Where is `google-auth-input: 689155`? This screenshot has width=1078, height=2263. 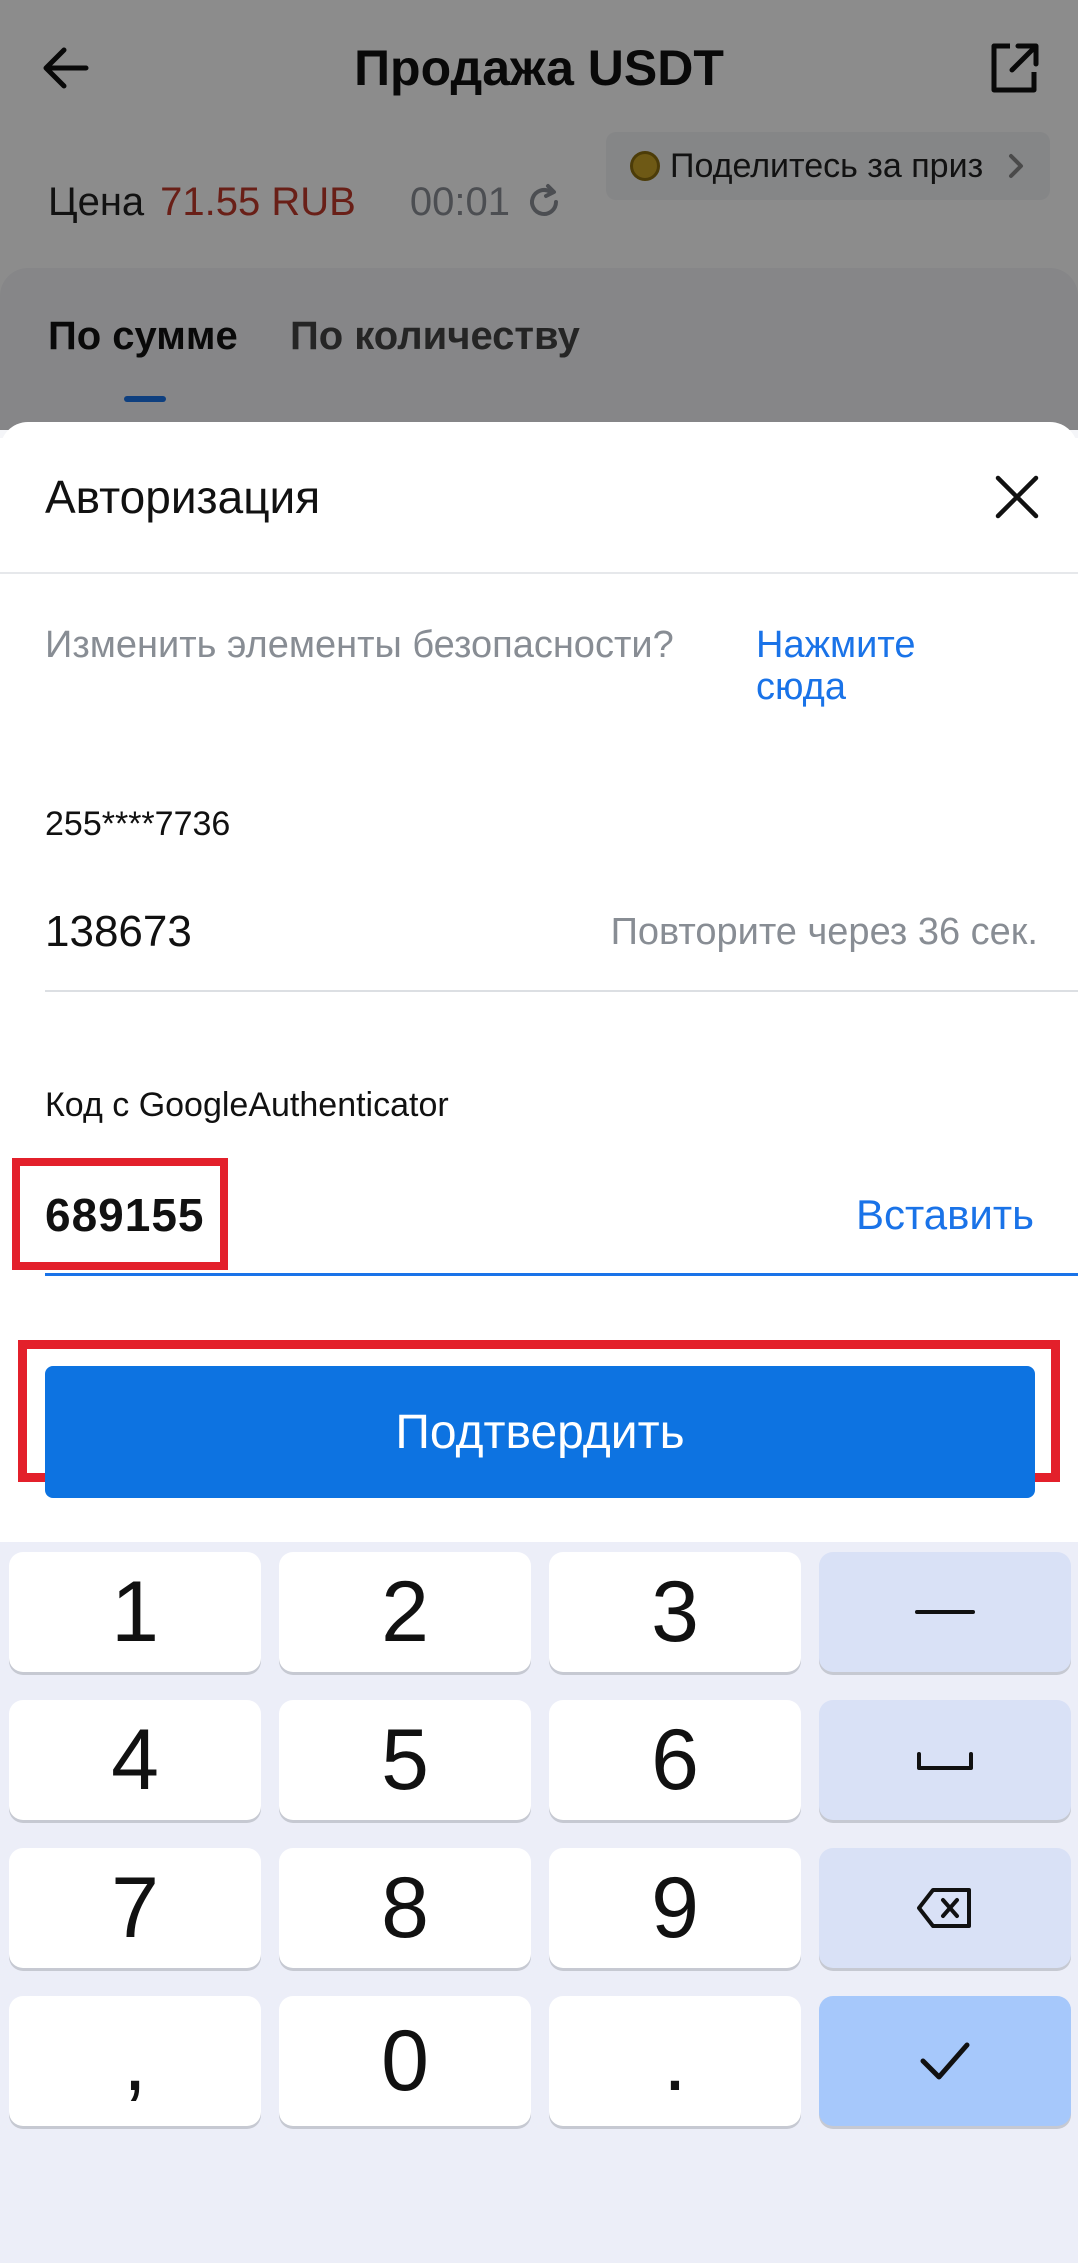
google-auth-input: 689155 is located at coordinates (125, 1215).